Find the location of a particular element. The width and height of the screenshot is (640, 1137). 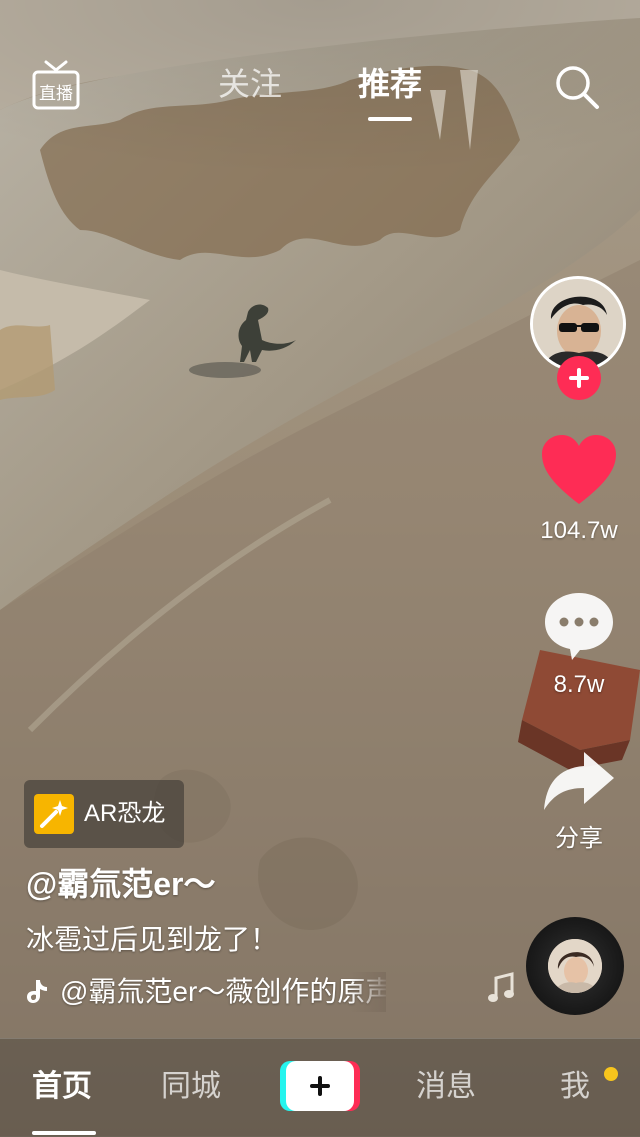

author-username: @霸氚范er～ is located at coordinates (120, 884).